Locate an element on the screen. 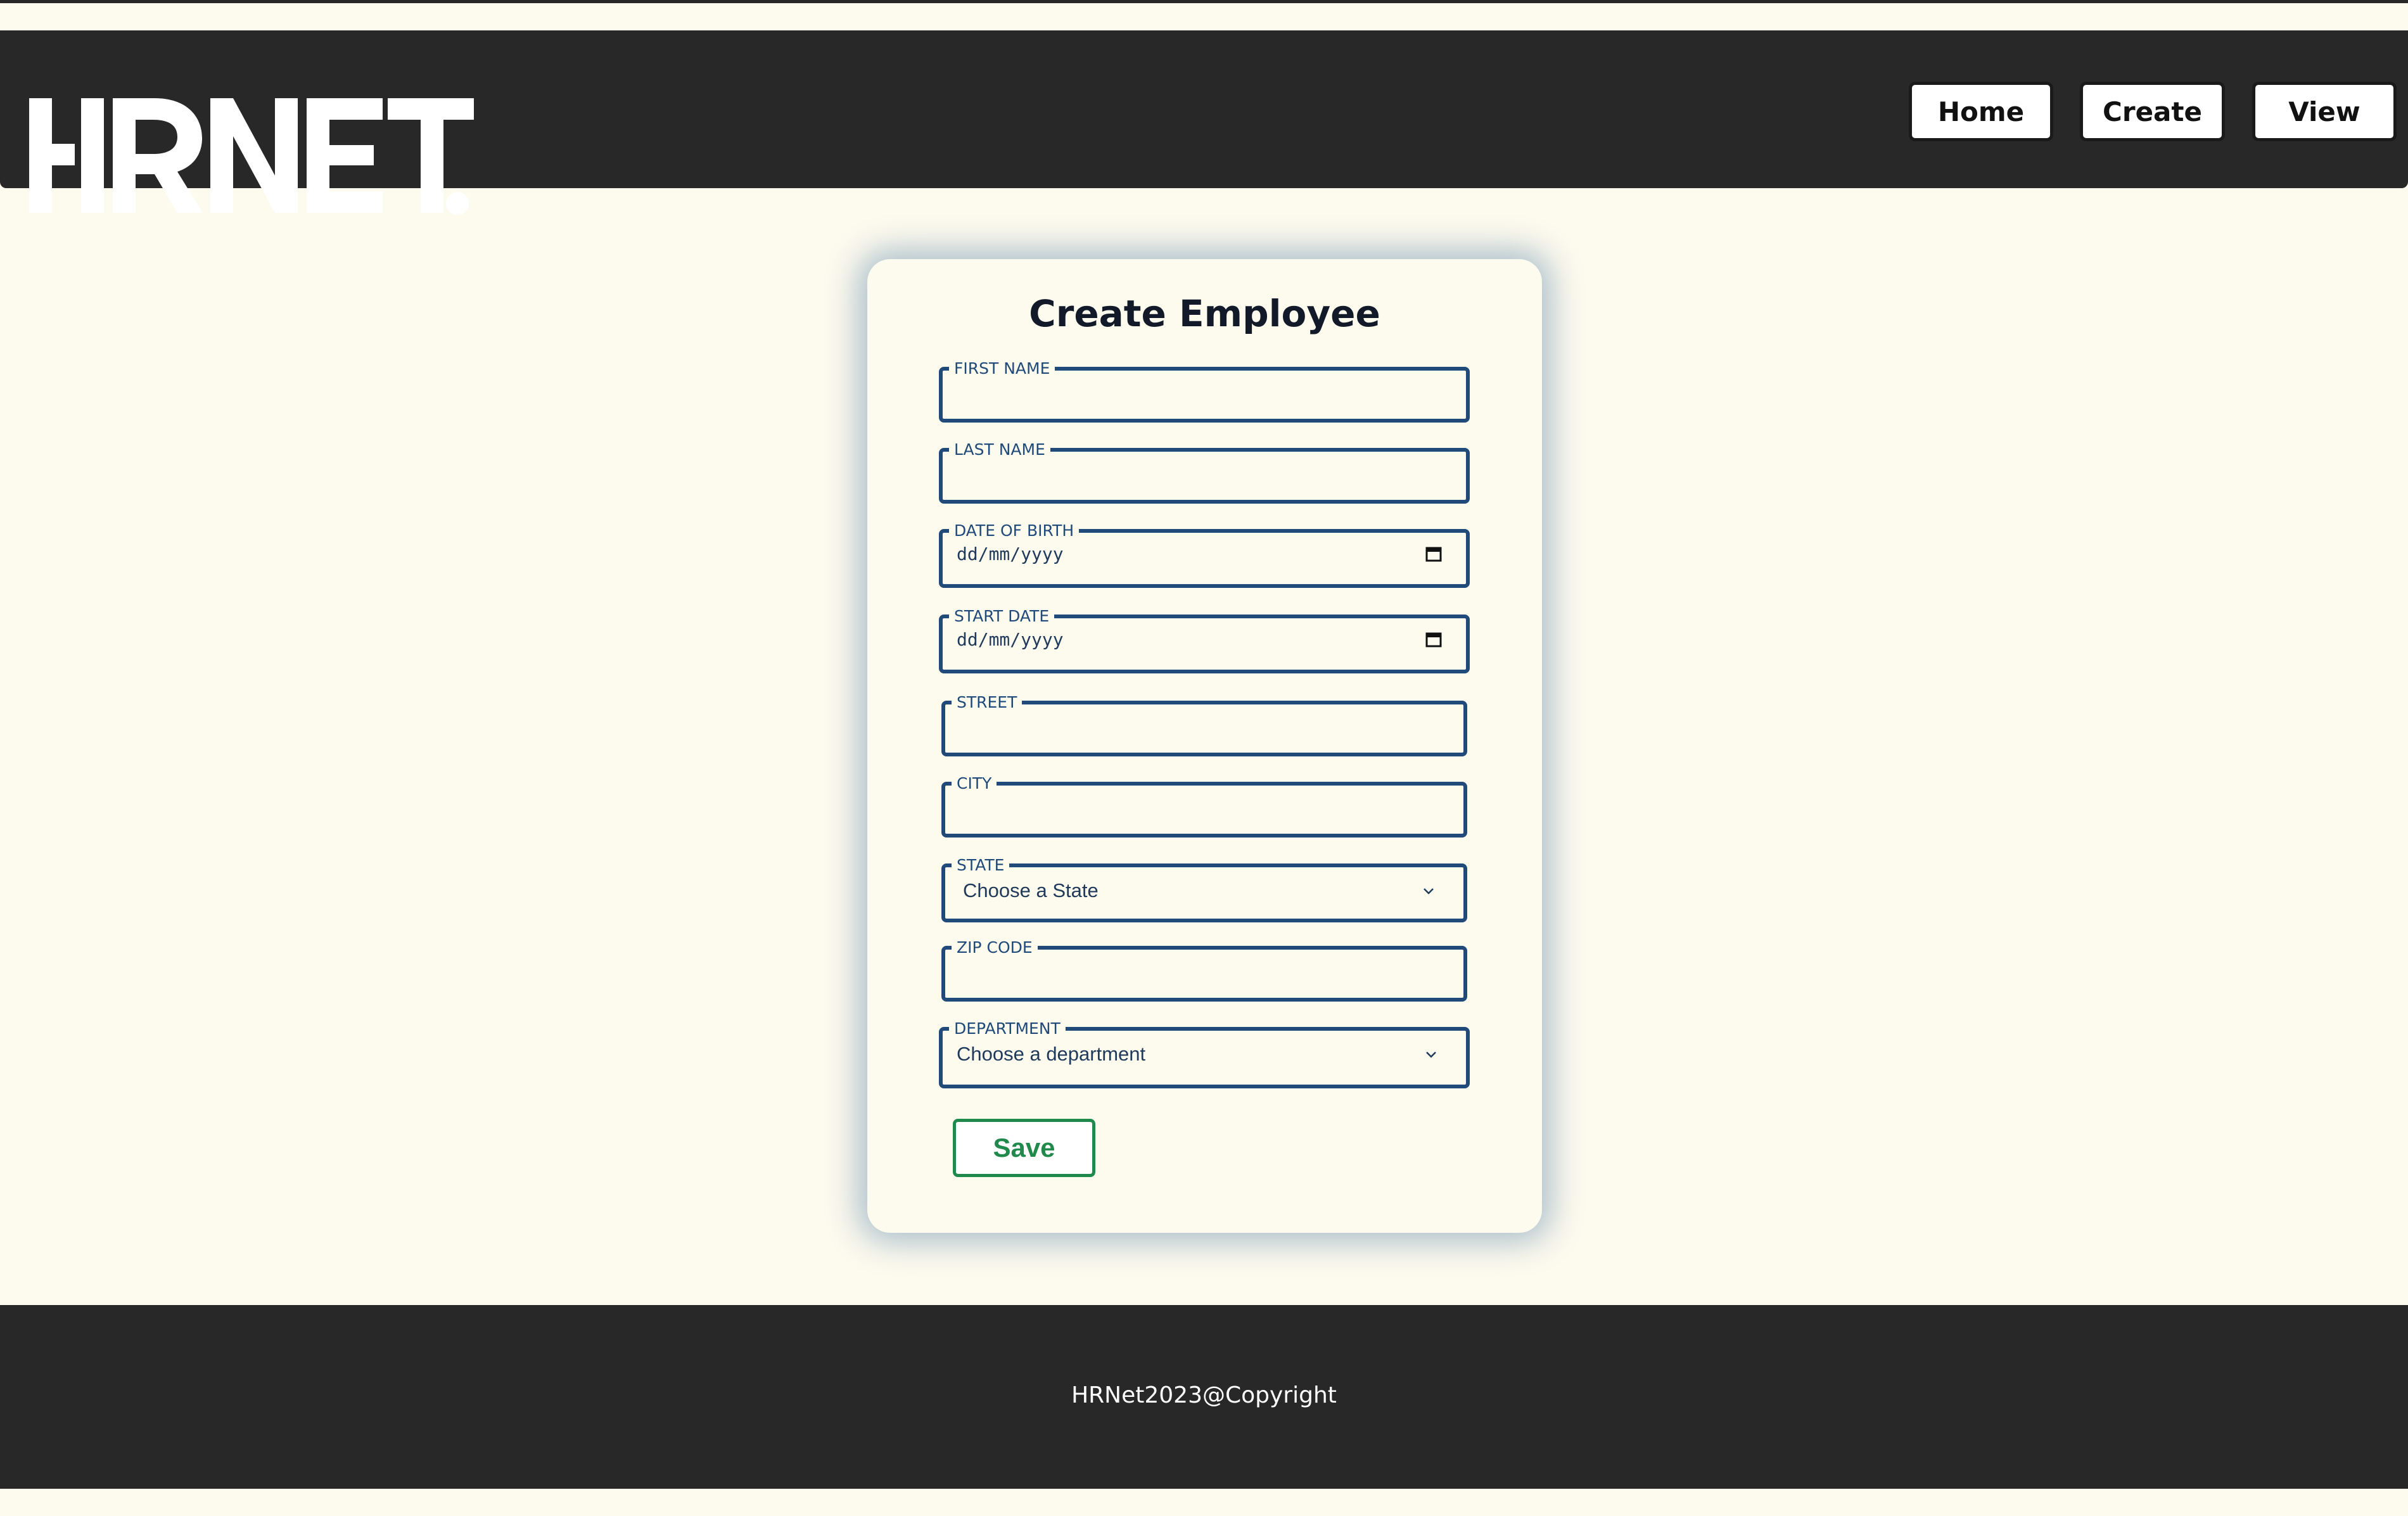 This screenshot has height=1516, width=2408. hrnet-logo is located at coordinates (256, 143).